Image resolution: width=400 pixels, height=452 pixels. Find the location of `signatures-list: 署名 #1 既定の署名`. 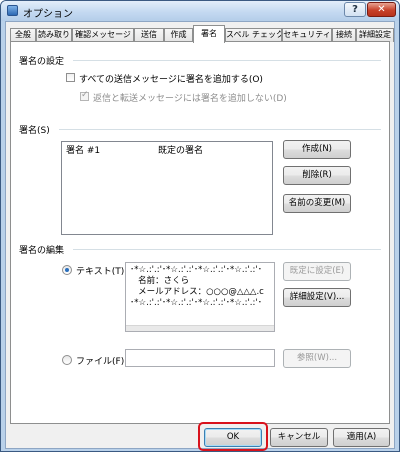

signatures-list: 署名 #1 既定の署名 is located at coordinates (167, 188).